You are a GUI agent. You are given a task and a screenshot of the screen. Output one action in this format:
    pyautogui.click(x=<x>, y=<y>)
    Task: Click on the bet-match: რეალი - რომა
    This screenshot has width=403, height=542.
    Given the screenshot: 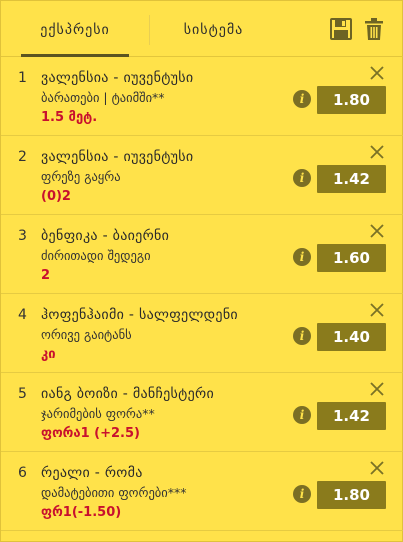 What is the action you would take?
    pyautogui.click(x=92, y=473)
    